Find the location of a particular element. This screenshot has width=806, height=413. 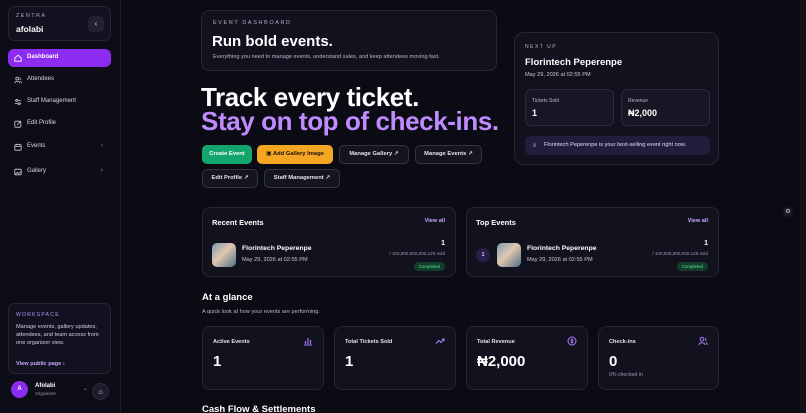

add-gallery-image-button: ▣ Add Gallery Image is located at coordinates (295, 154).